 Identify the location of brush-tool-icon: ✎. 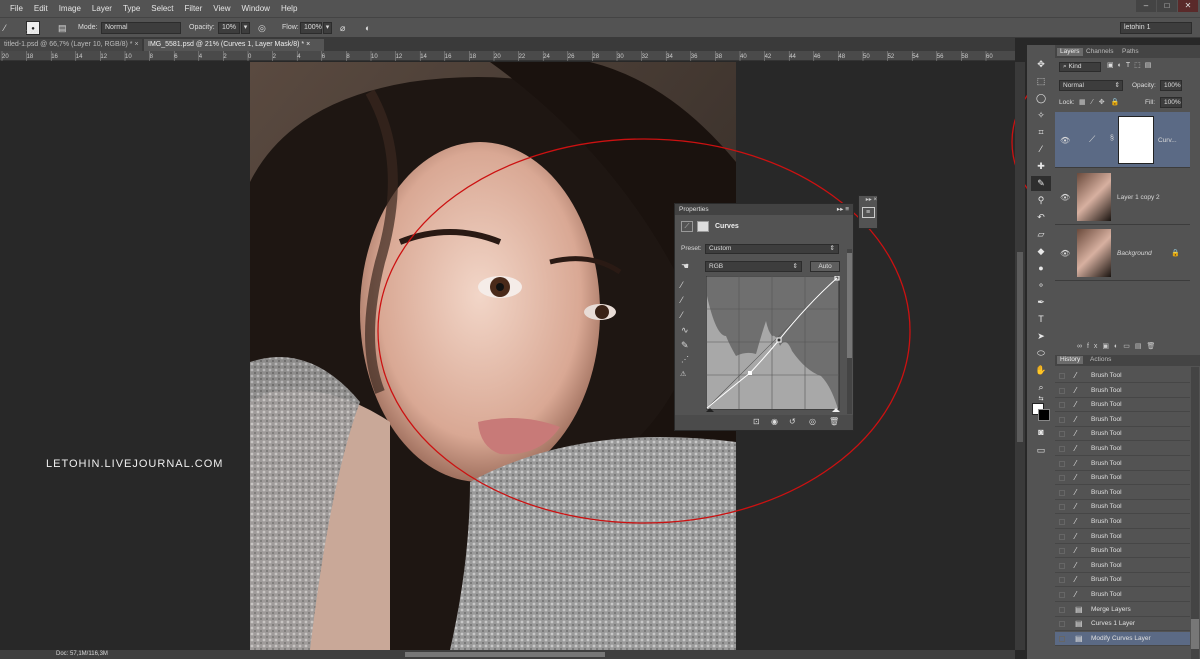
(1041, 183).